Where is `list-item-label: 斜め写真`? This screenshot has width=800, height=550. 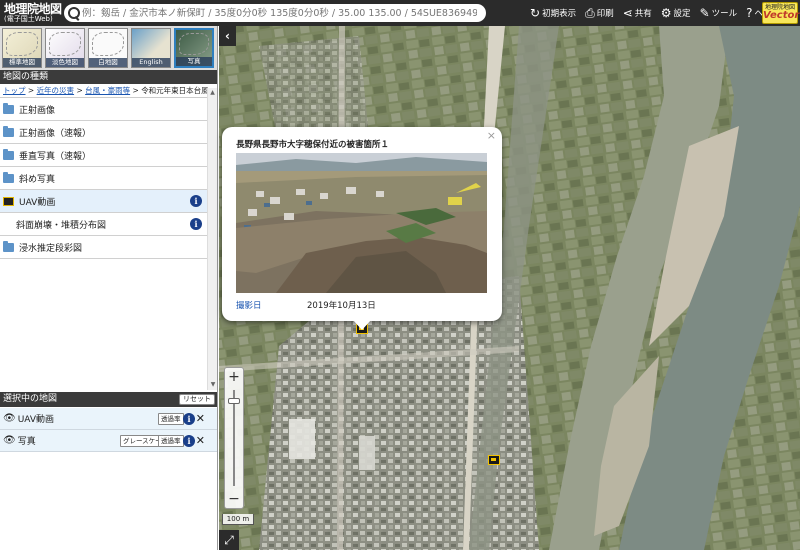
list-item-label: 斜め写真 is located at coordinates (37, 179).